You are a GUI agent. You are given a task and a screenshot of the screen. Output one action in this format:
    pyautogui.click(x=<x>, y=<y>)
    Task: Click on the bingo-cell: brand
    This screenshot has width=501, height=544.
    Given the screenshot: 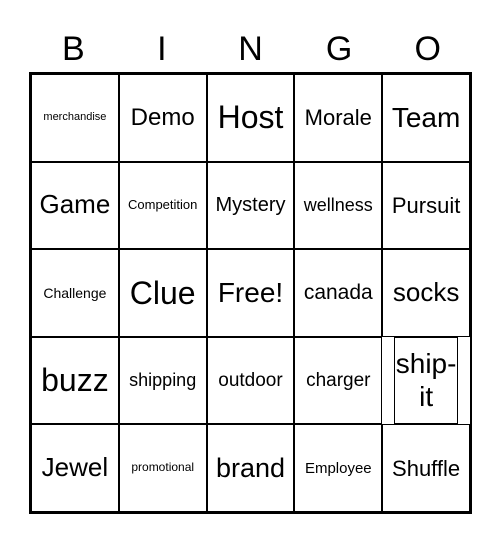 What is the action you would take?
    pyautogui.click(x=250, y=468)
    